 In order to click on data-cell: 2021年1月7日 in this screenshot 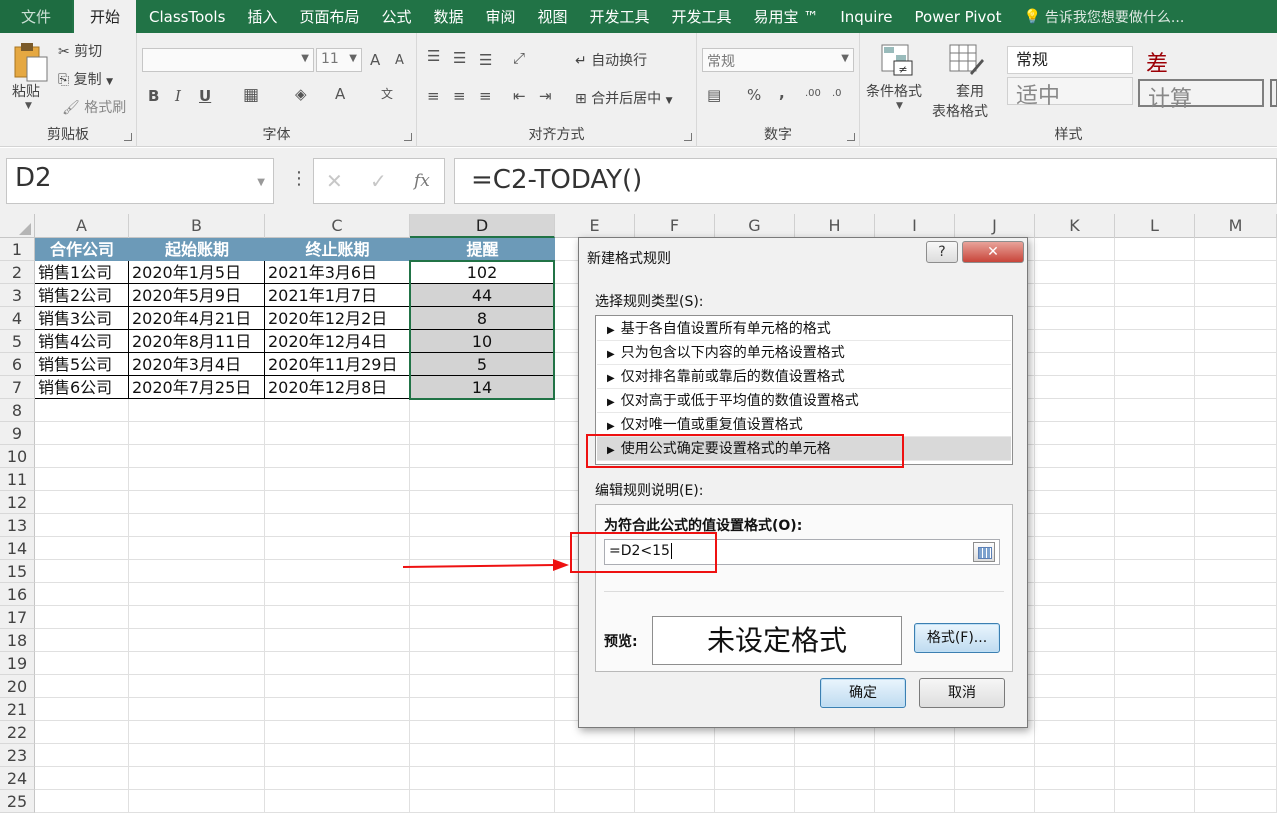, I will do `click(337, 295)`.